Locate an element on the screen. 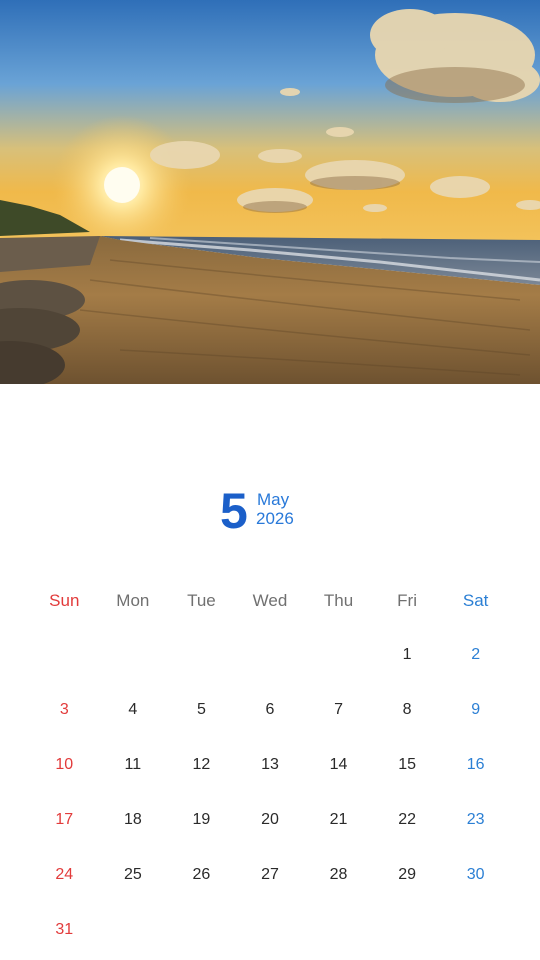 The width and height of the screenshot is (540, 960). day-cell: 31 is located at coordinates (64, 929).